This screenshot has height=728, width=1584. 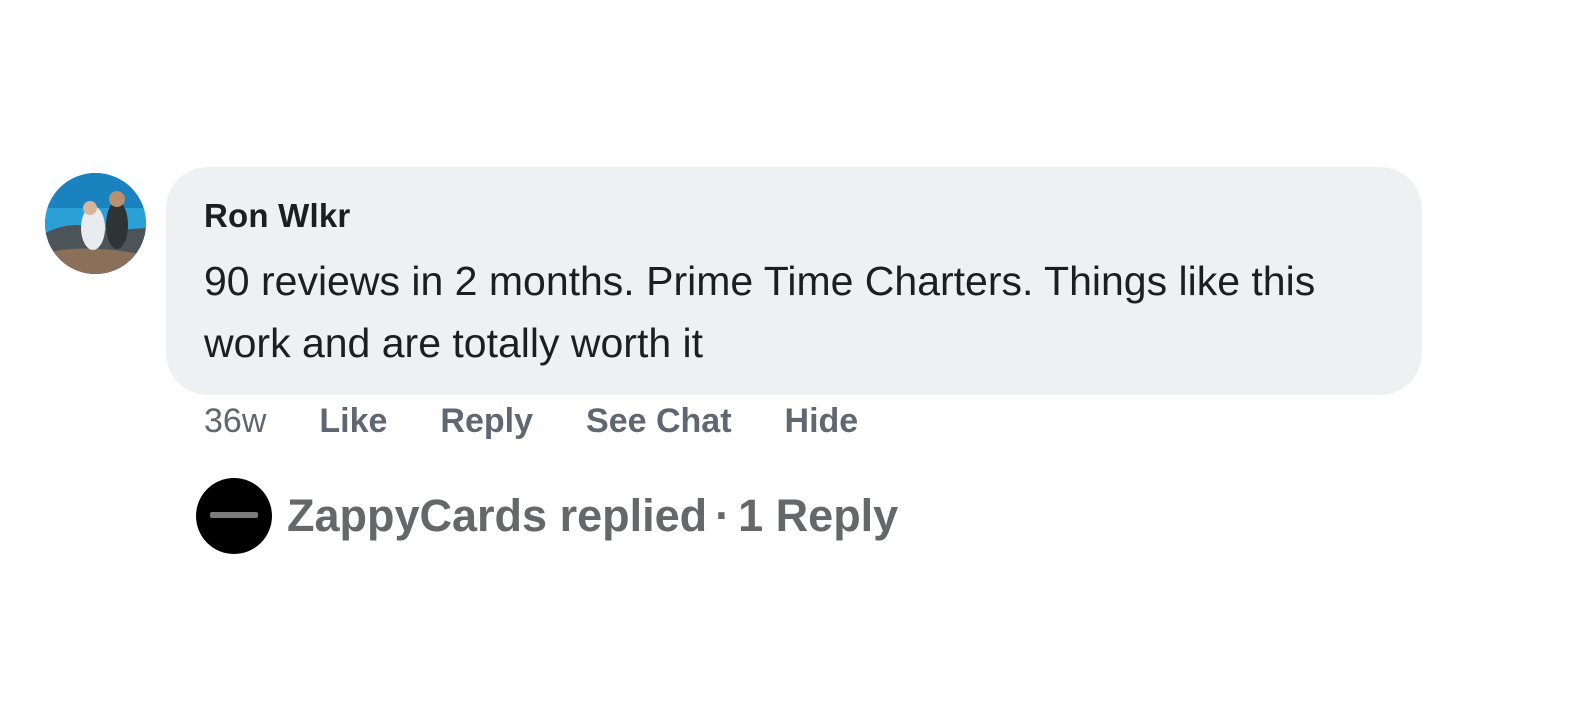 I want to click on view-replies-link: ZappyCards replied · 1 Reply, so click(x=547, y=516).